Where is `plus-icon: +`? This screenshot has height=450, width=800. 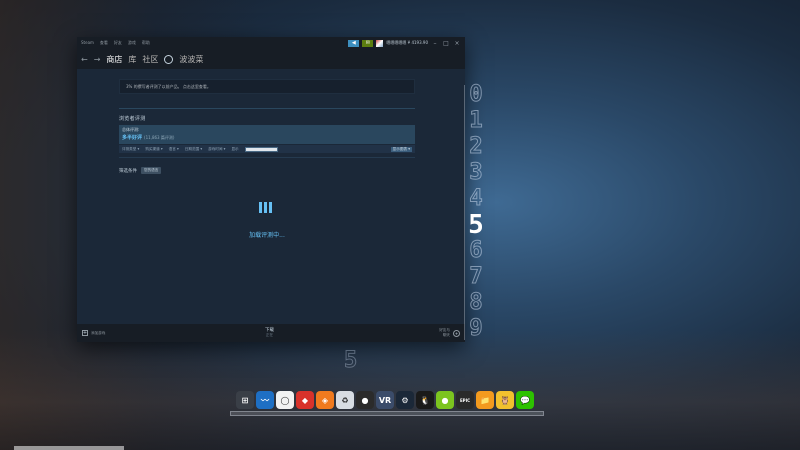 plus-icon: + is located at coordinates (85, 332).